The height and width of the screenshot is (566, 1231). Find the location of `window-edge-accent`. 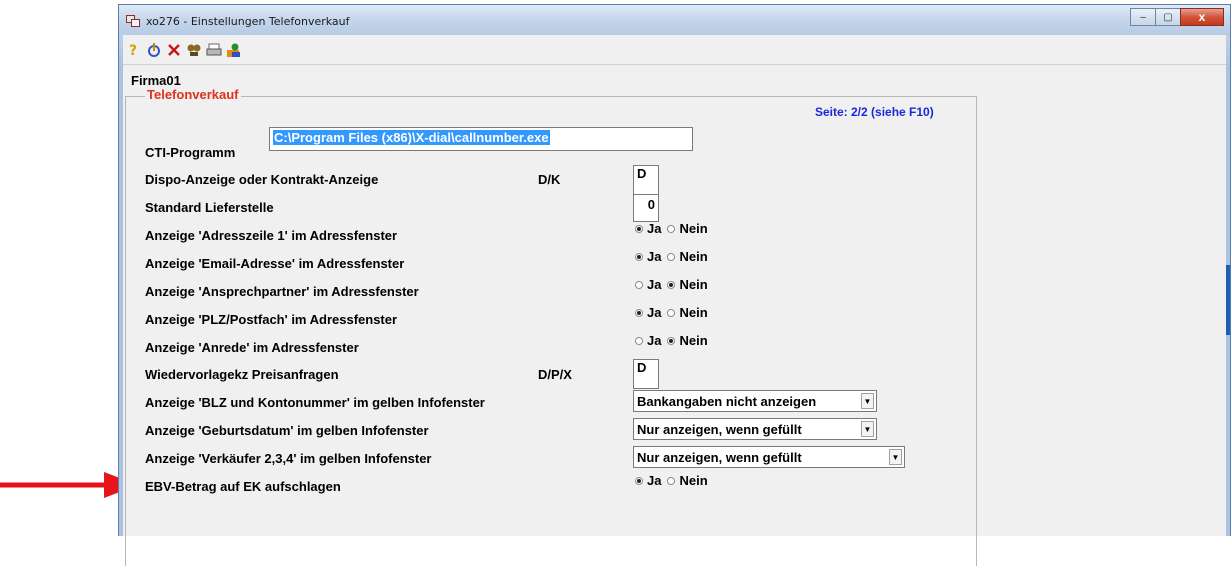

window-edge-accent is located at coordinates (1228, 300).